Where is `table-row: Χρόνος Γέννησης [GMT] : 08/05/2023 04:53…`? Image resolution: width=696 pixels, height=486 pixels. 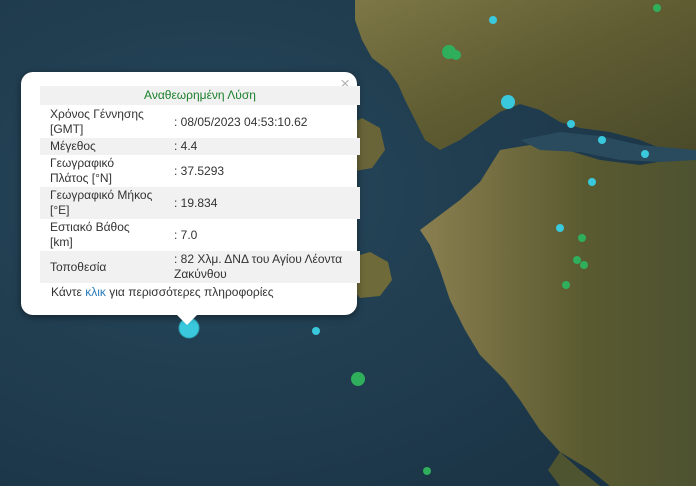 table-row: Χρόνος Γέννησης [GMT] : 08/05/2023 04:53… is located at coordinates (200, 122).